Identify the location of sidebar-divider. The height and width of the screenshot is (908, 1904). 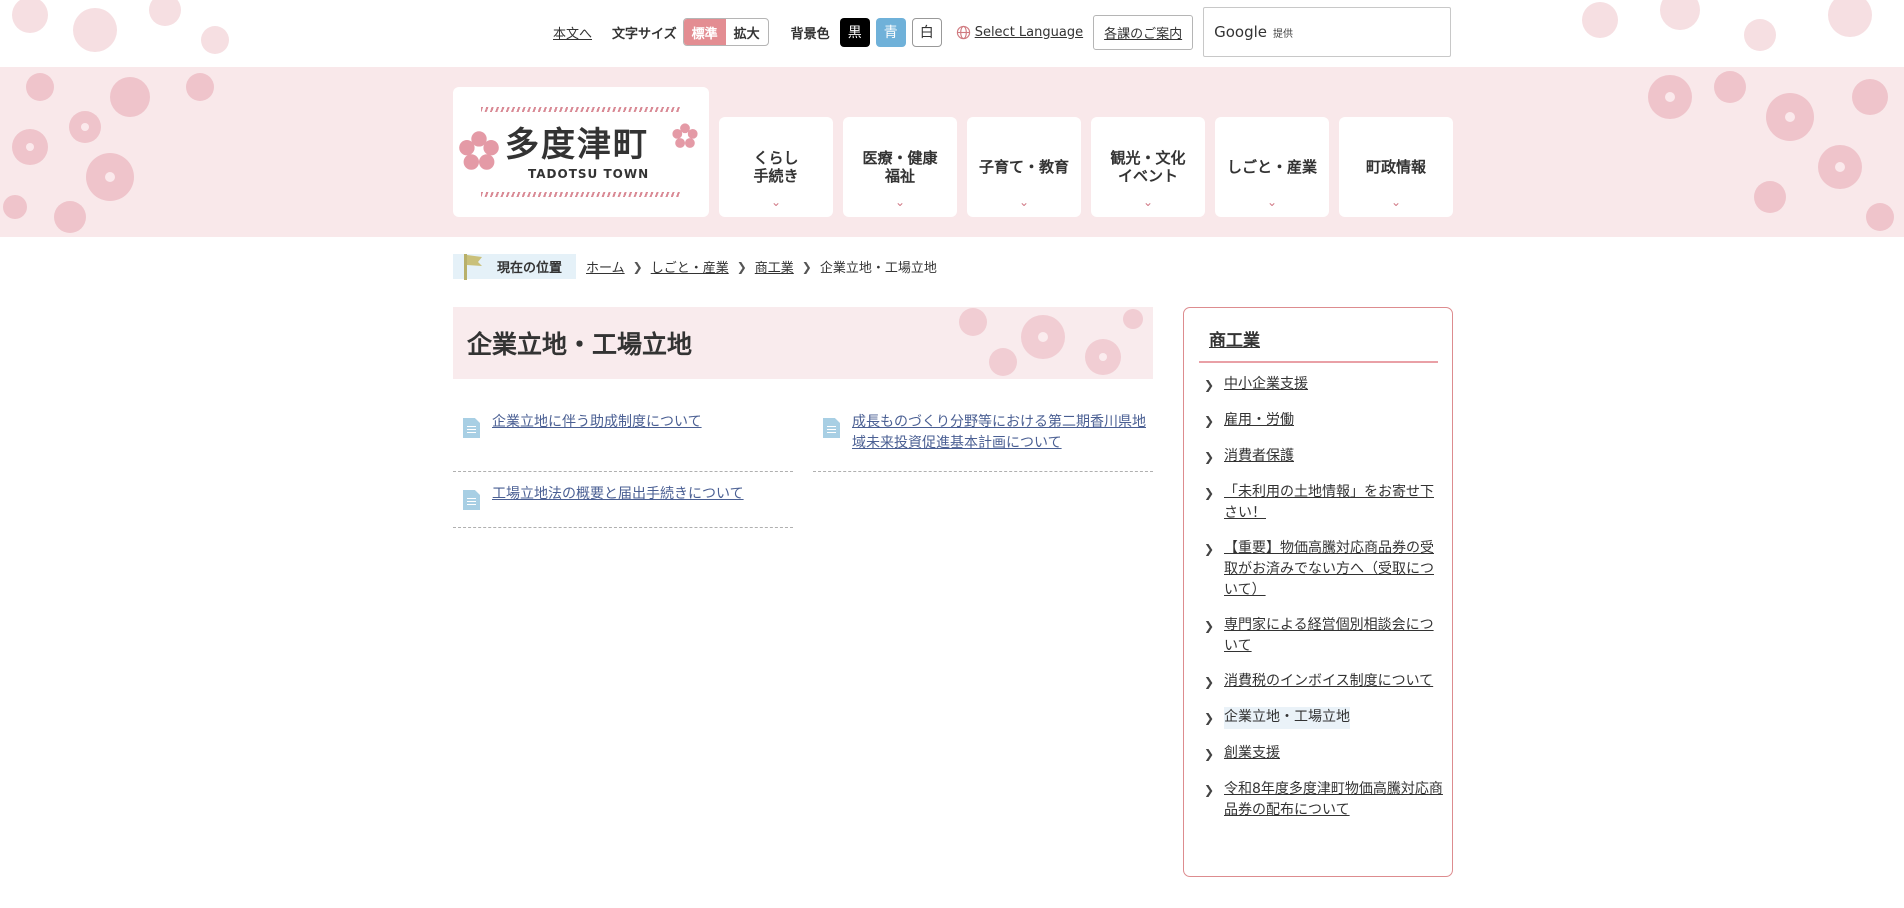
(1318, 362).